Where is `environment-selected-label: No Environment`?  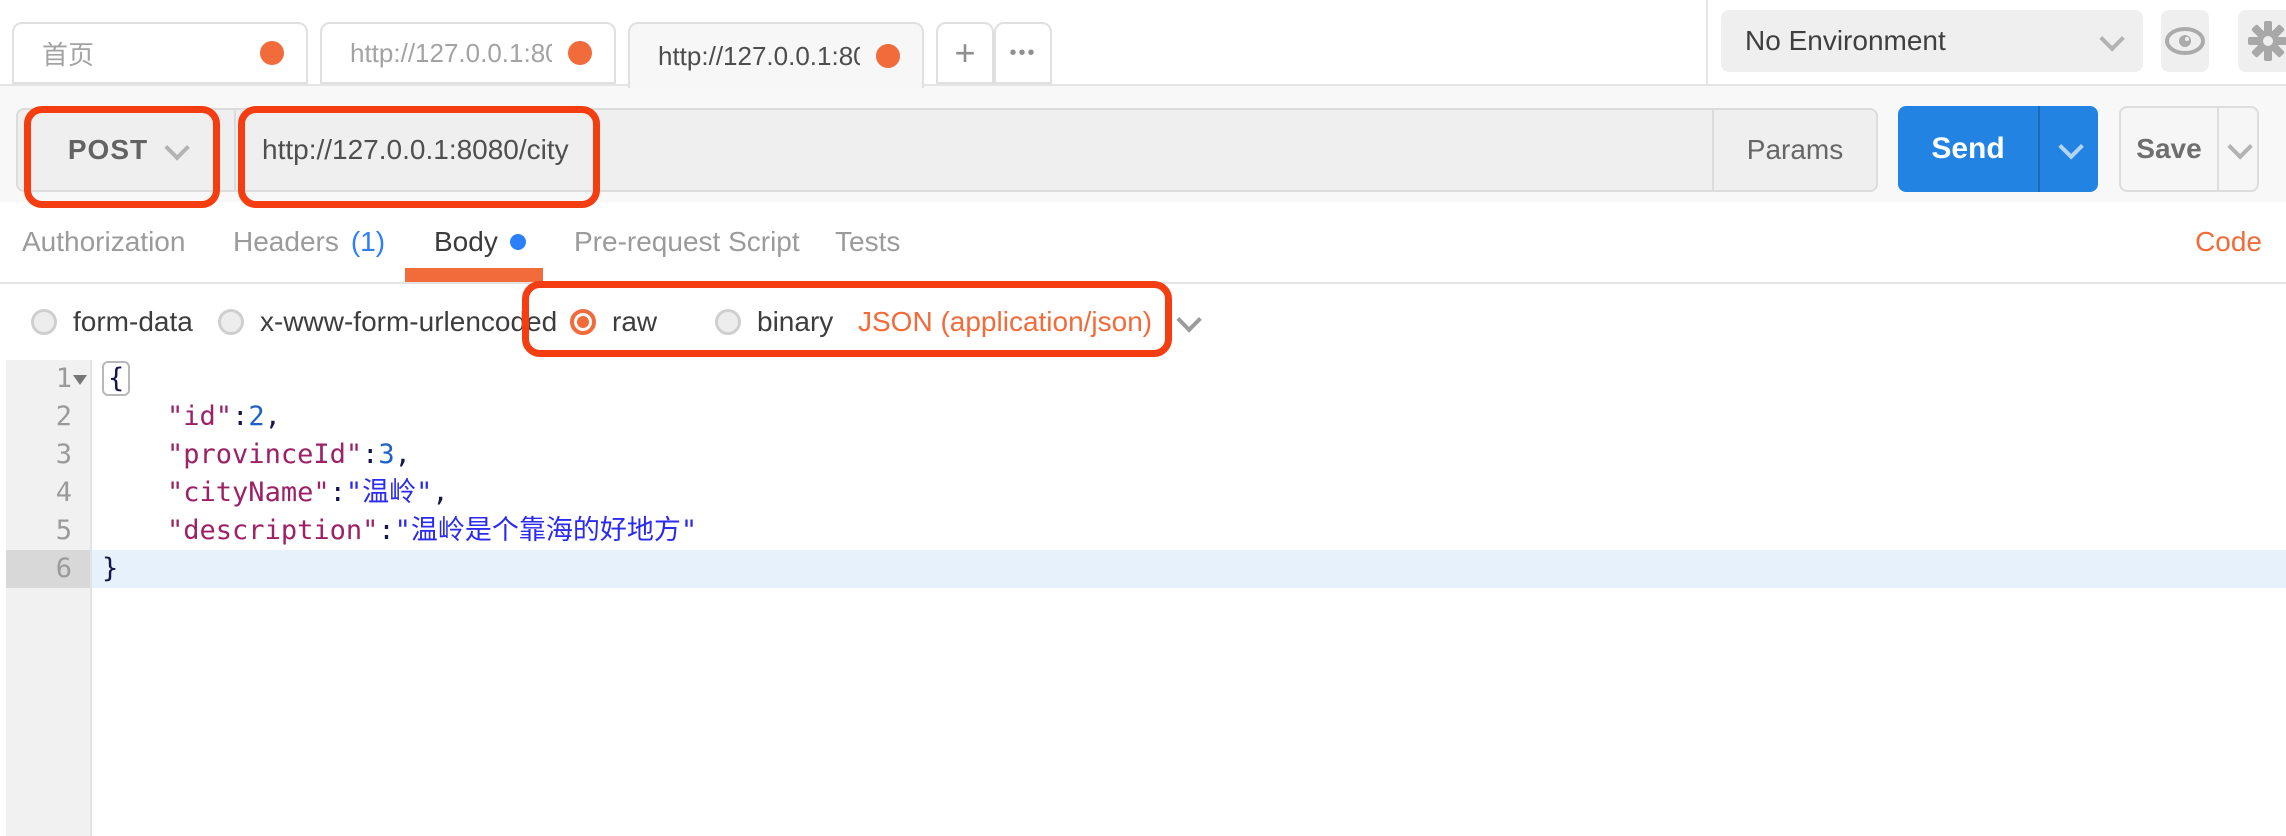 environment-selected-label: No Environment is located at coordinates (1845, 40).